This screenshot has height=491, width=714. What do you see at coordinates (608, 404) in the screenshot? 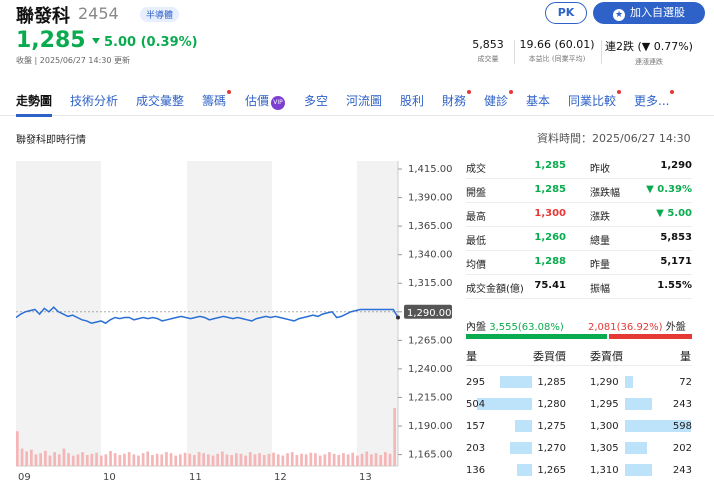
I see `ask-price: 1,295` at bounding box center [608, 404].